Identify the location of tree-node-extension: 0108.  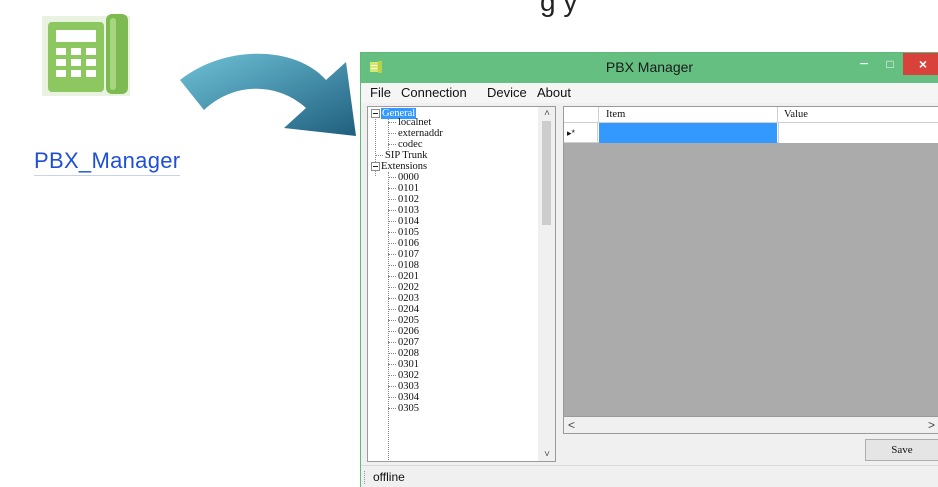
(408, 265).